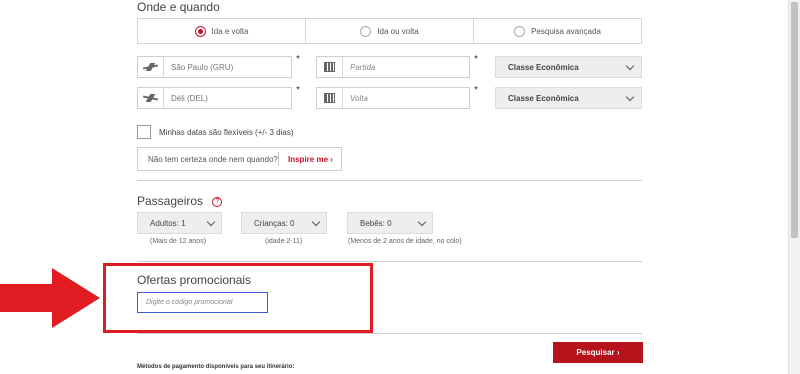 The height and width of the screenshot is (374, 800). I want to click on inspire-question: Não tem certeza onde nem quando?, so click(213, 159).